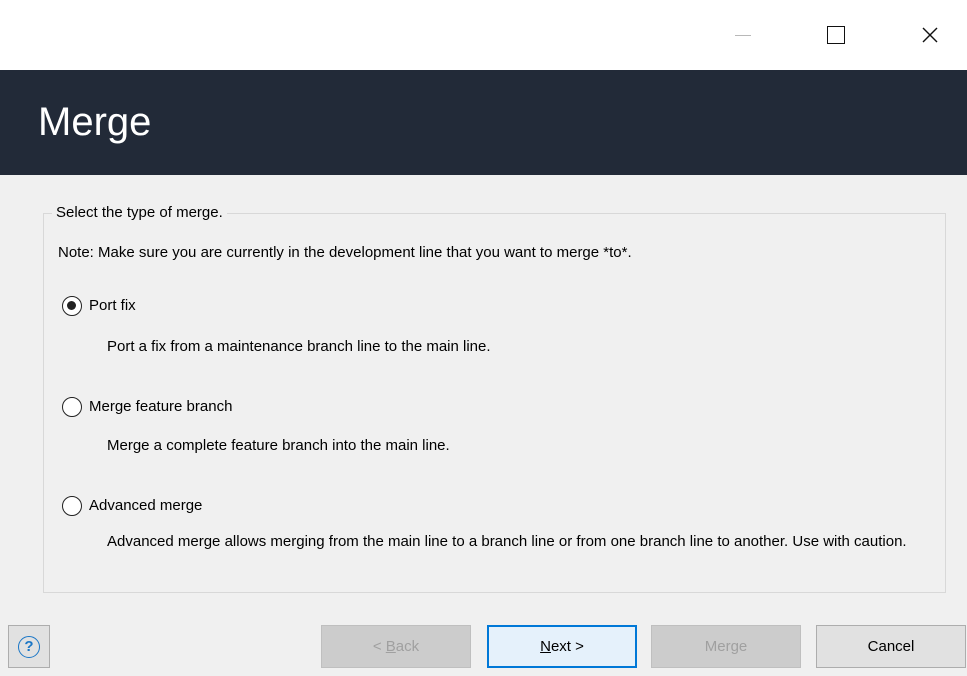 The image size is (967, 676). I want to click on close-button, so click(930, 35).